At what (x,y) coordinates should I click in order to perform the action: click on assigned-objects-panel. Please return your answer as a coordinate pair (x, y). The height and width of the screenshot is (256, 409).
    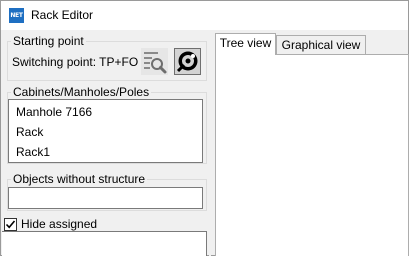
    Looking at the image, I should click on (104, 243).